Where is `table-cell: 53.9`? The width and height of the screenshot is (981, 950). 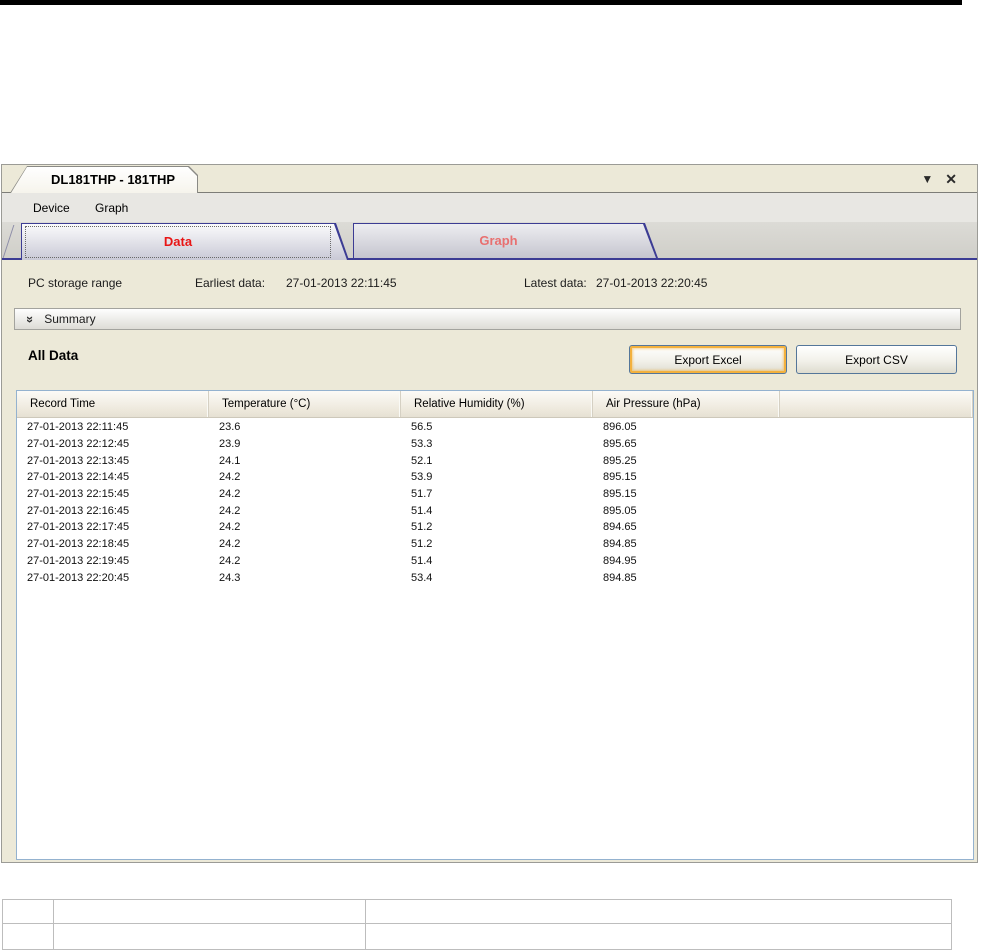 table-cell: 53.9 is located at coordinates (422, 477).